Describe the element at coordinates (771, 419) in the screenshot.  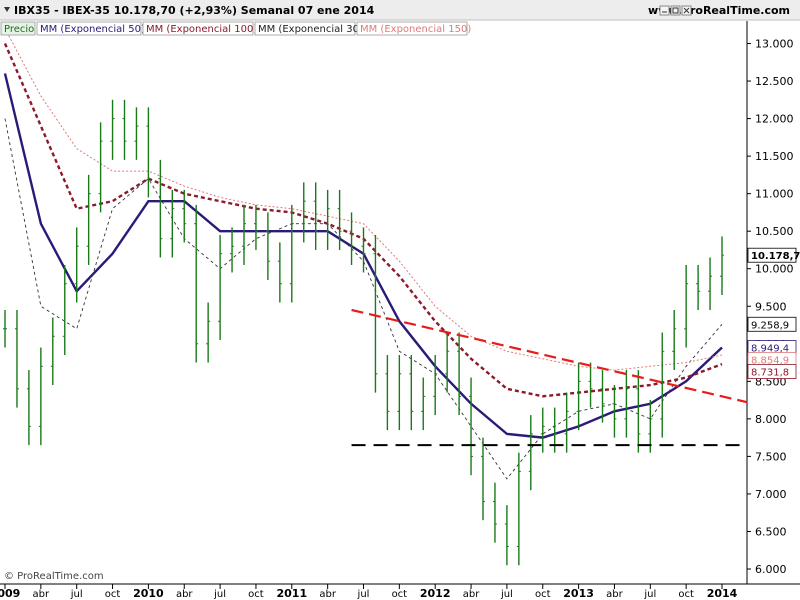
I see `y-tick-label: 8.000` at that location.